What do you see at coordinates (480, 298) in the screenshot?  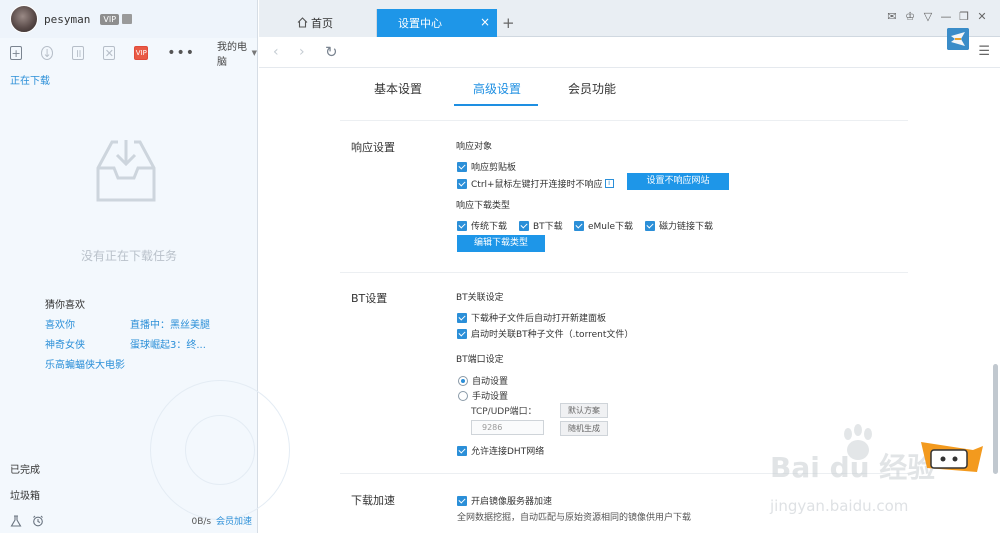 I see `subsection-title: BT关联设定` at bounding box center [480, 298].